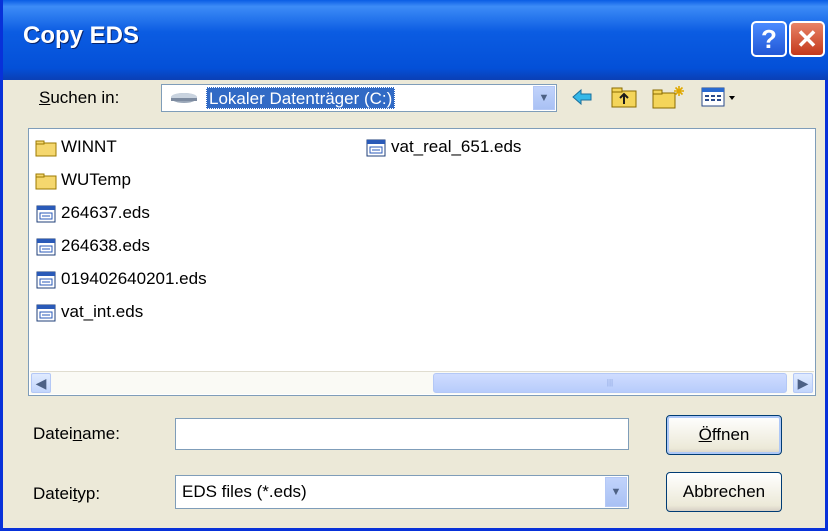 This screenshot has width=828, height=531. Describe the element at coordinates (803, 383) in the screenshot. I see `scroll-right-button: ▶` at that location.